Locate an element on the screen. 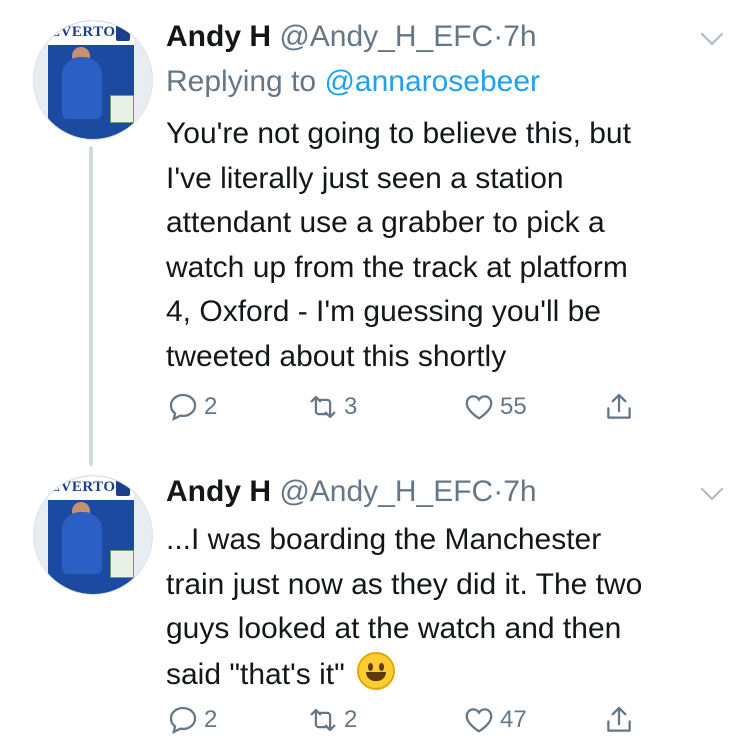 Image resolution: width=750 pixels, height=751 pixels. retweet-count: 2 is located at coordinates (351, 719).